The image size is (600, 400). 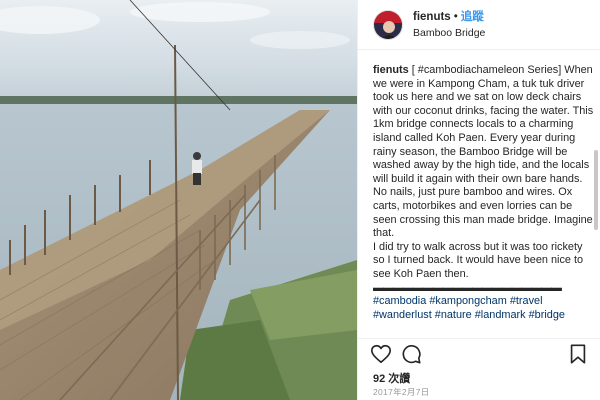 What do you see at coordinates (399, 301) in the screenshot?
I see `hashtag-link: #cambodia` at bounding box center [399, 301].